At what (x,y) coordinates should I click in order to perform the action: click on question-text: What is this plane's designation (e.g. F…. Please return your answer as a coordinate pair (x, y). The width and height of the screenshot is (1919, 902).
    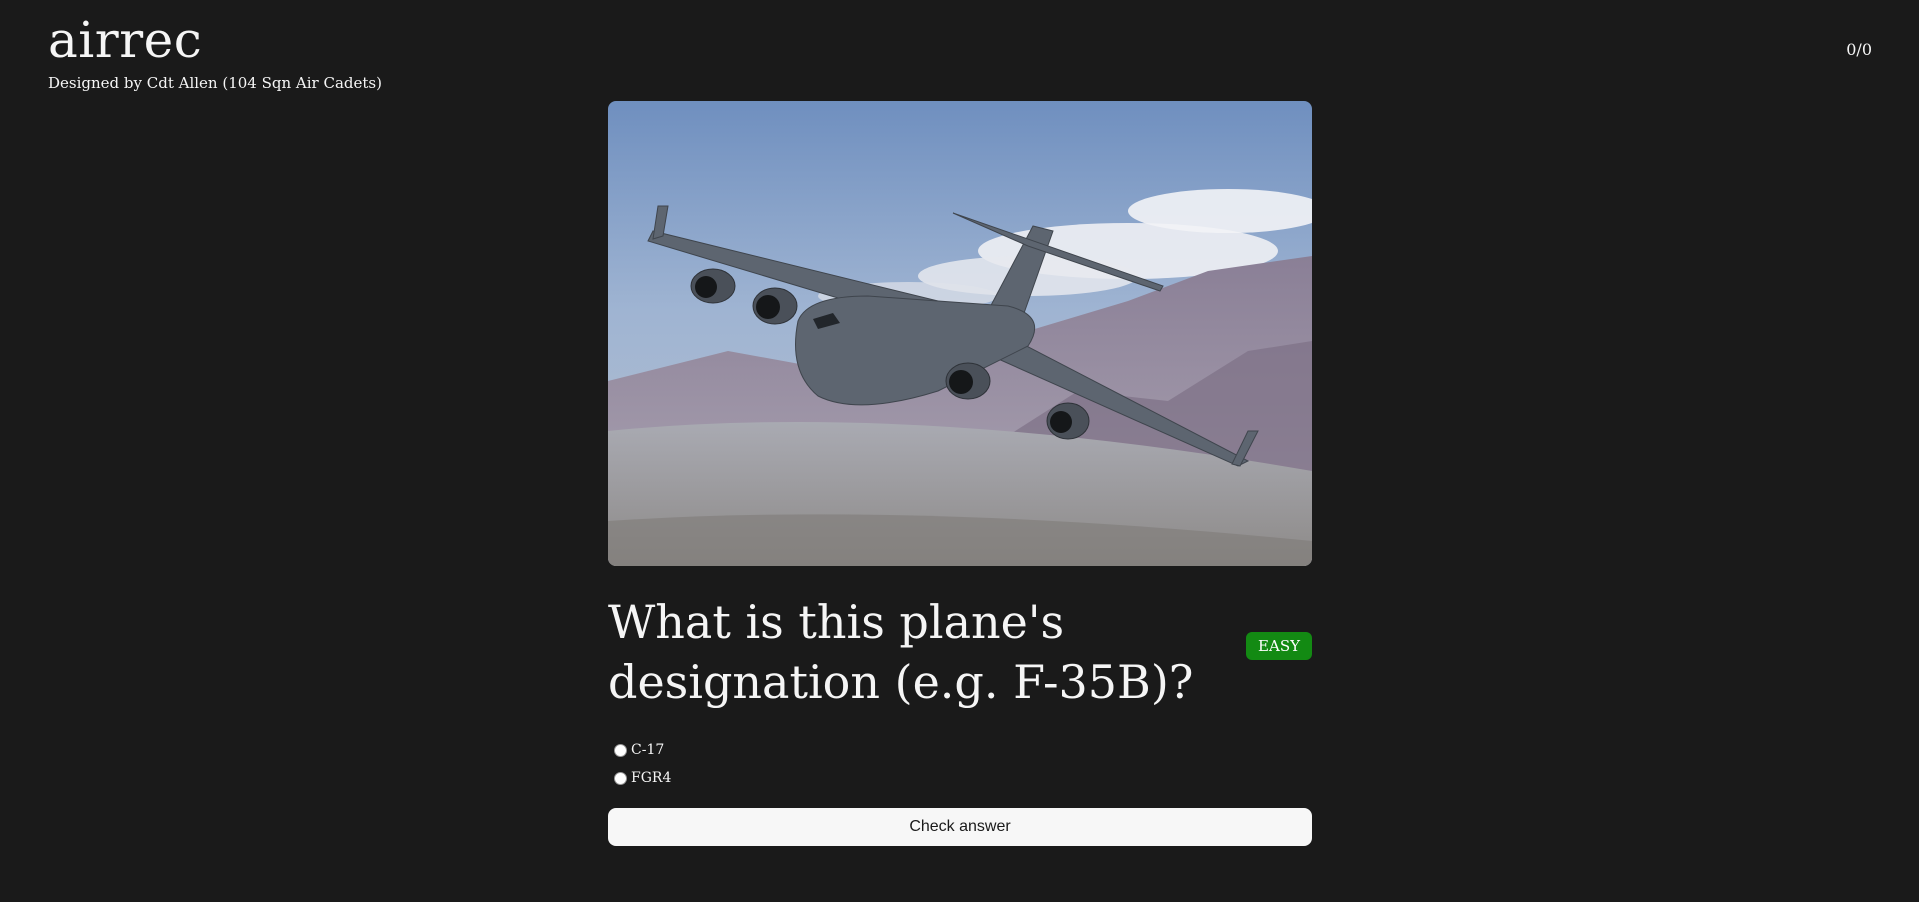
    Looking at the image, I should click on (901, 652).